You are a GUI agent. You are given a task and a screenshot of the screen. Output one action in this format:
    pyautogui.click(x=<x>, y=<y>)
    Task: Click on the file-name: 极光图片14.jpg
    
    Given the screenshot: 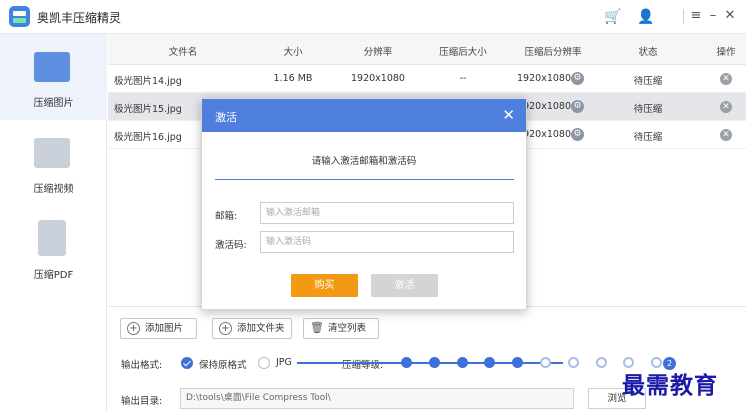 What is the action you would take?
    pyautogui.click(x=148, y=81)
    